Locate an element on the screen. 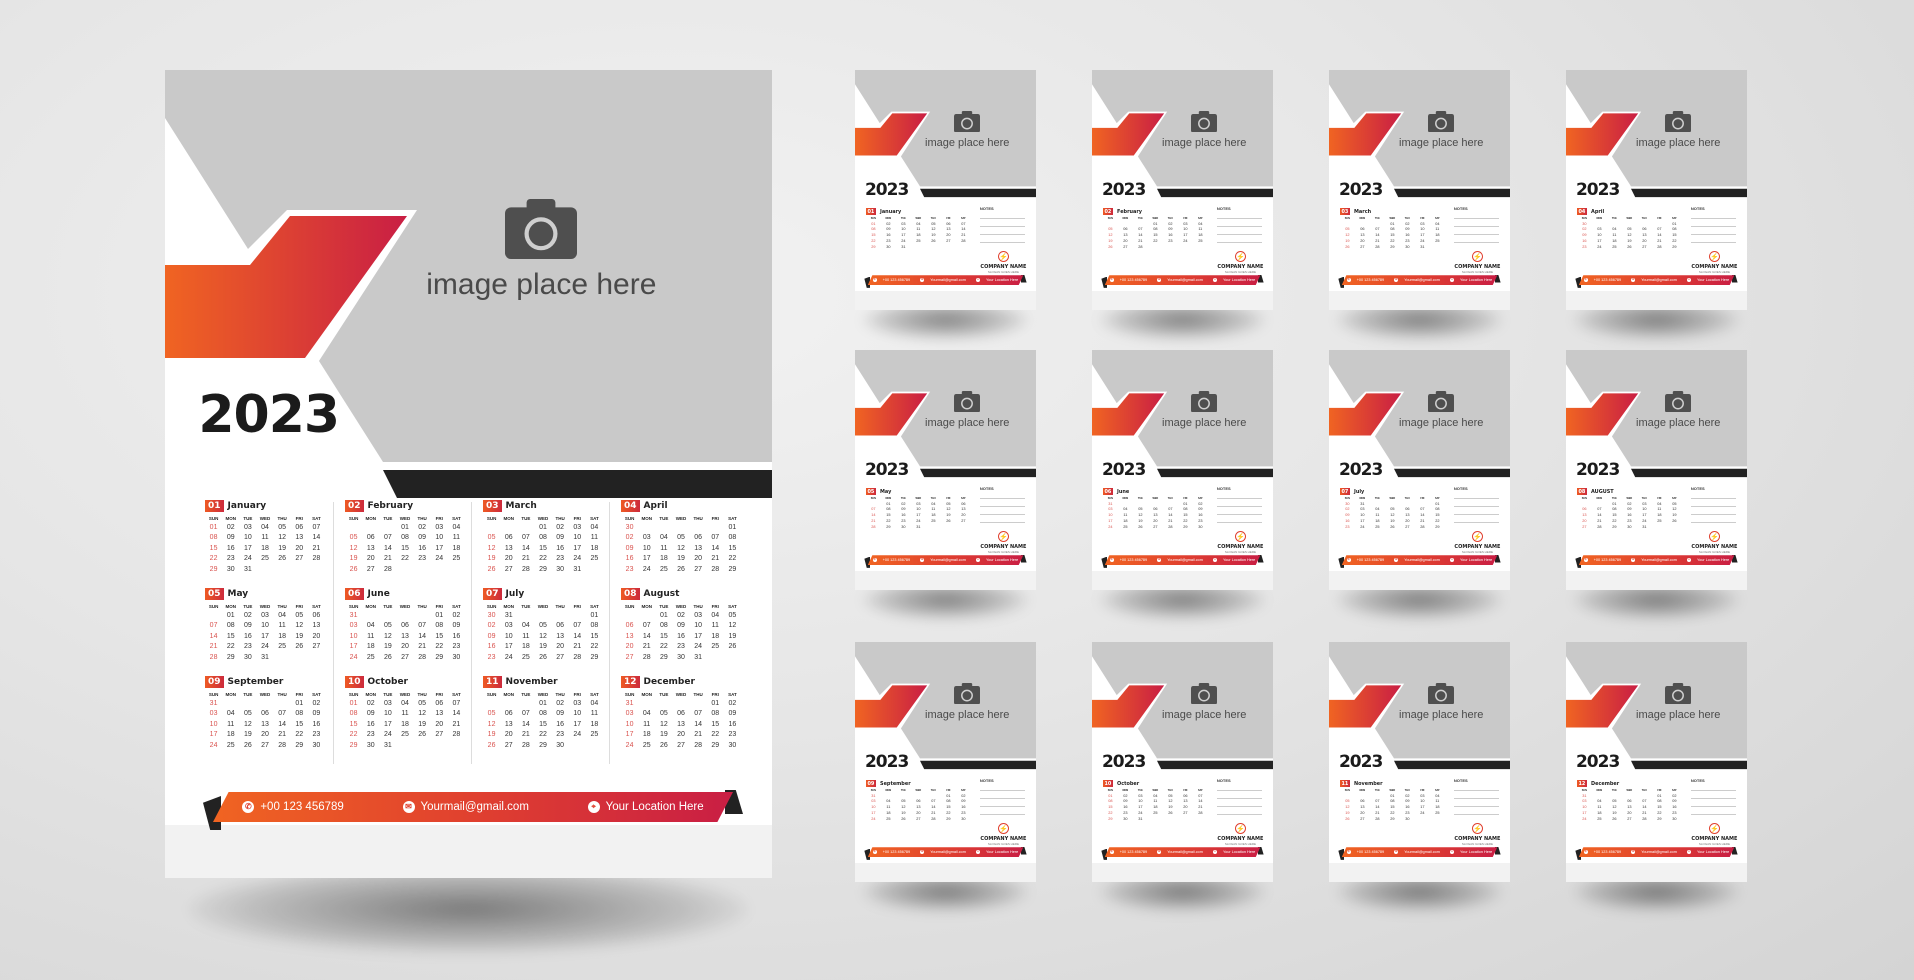 The width and height of the screenshot is (1914, 980). day-cell: 28 is located at coordinates (316, 559).